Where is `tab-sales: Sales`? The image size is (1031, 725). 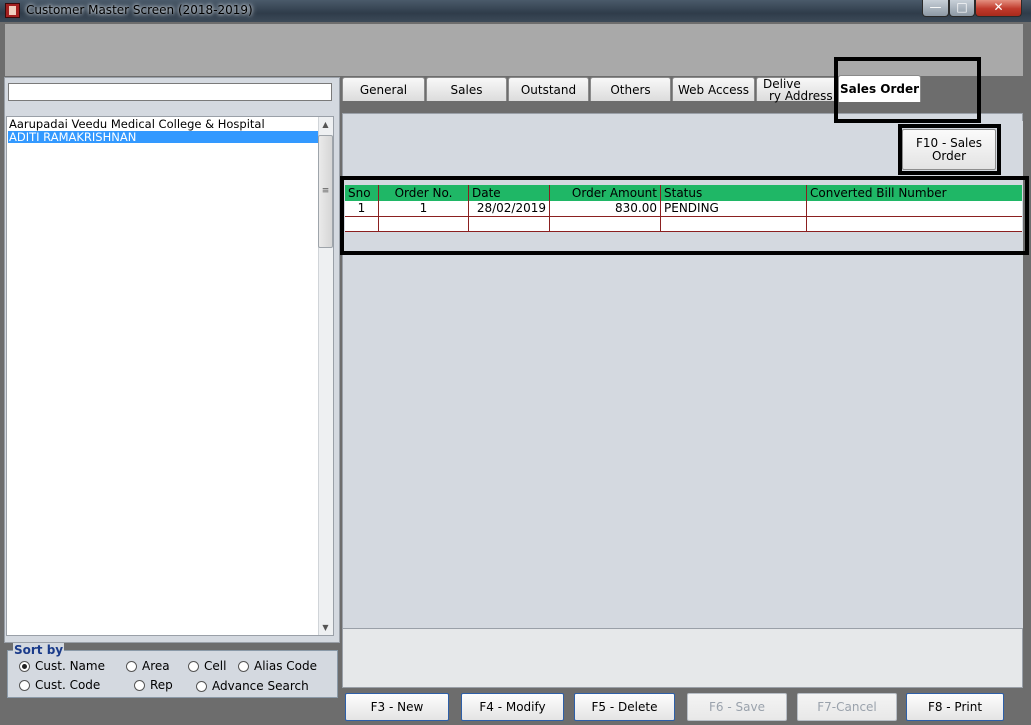
tab-sales: Sales is located at coordinates (466, 89).